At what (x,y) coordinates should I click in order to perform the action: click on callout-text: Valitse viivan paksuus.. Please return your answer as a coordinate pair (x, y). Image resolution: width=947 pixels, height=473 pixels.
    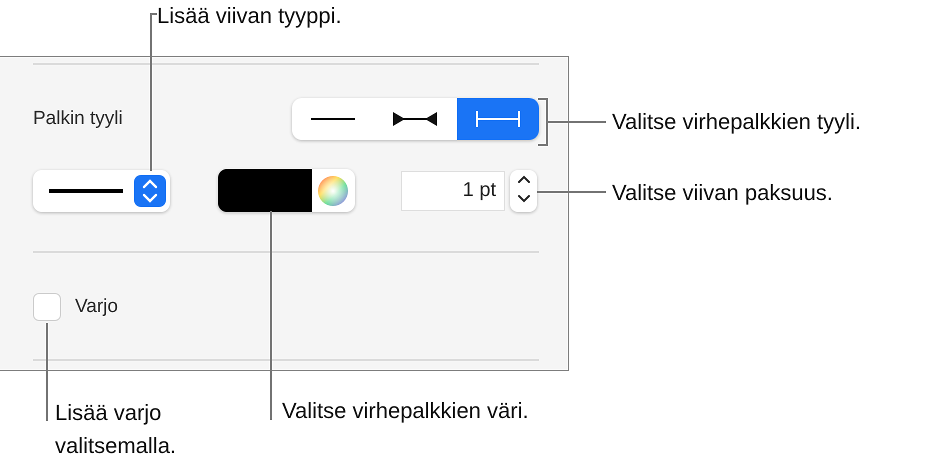
    Looking at the image, I should click on (722, 193).